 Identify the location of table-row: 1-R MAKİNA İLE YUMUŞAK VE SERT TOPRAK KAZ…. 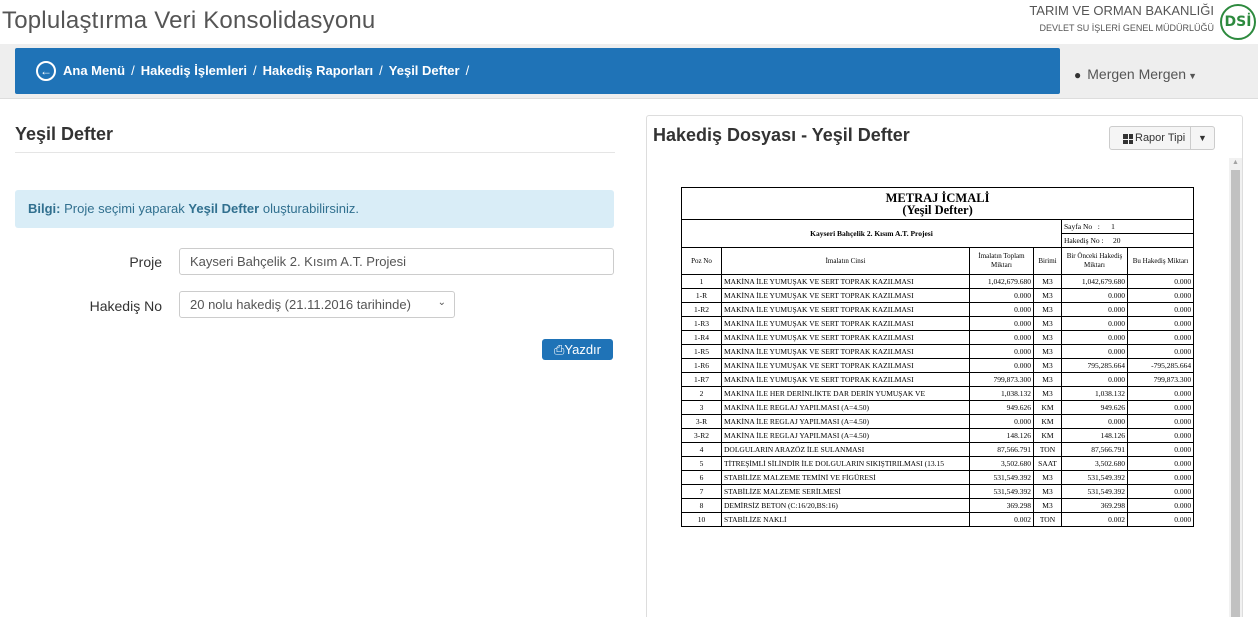
(938, 295).